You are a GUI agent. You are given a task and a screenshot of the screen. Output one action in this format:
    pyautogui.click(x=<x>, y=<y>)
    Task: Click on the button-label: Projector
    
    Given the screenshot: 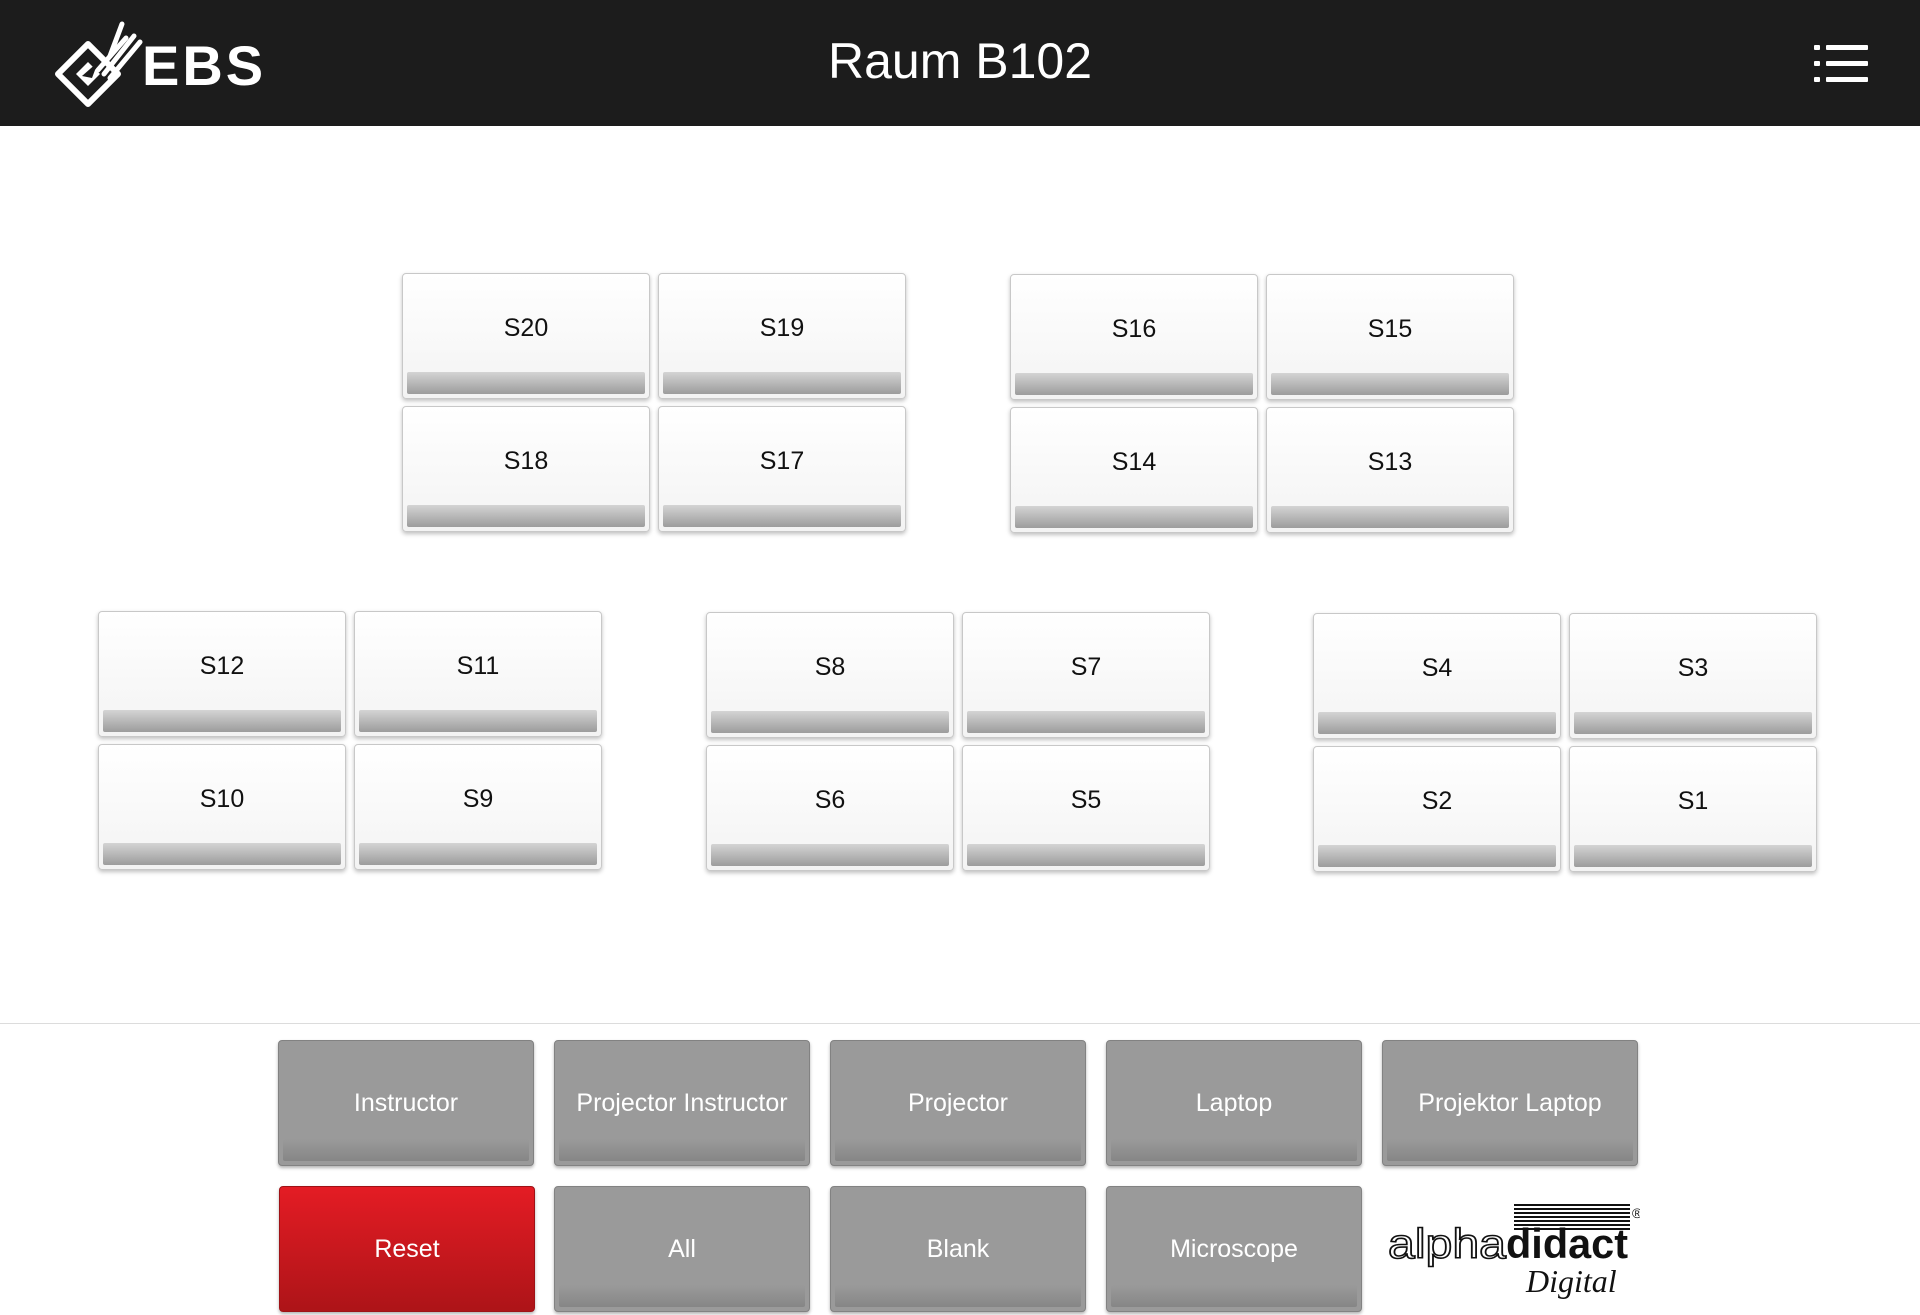 What is the action you would take?
    pyautogui.click(x=958, y=1103)
    